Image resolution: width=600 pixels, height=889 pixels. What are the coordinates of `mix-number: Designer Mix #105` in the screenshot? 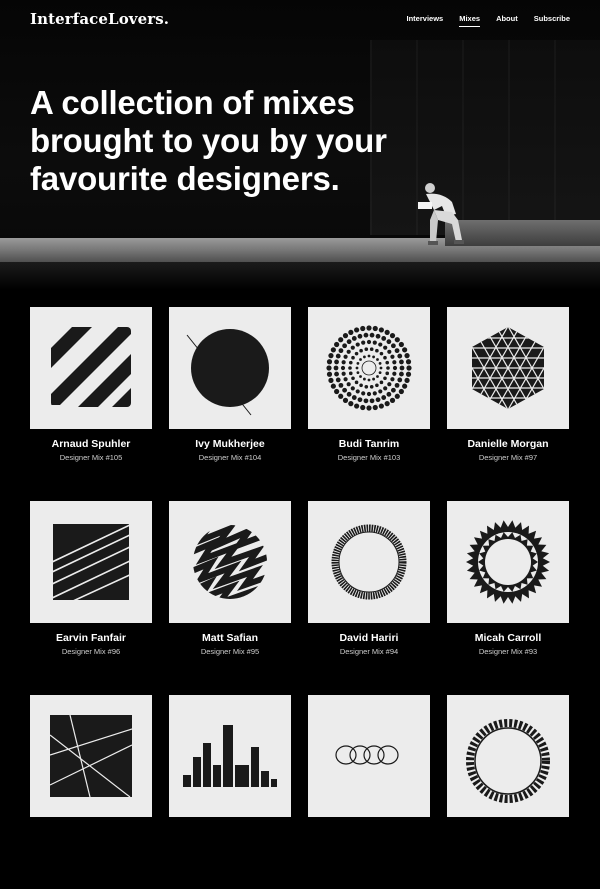 It's located at (91, 457).